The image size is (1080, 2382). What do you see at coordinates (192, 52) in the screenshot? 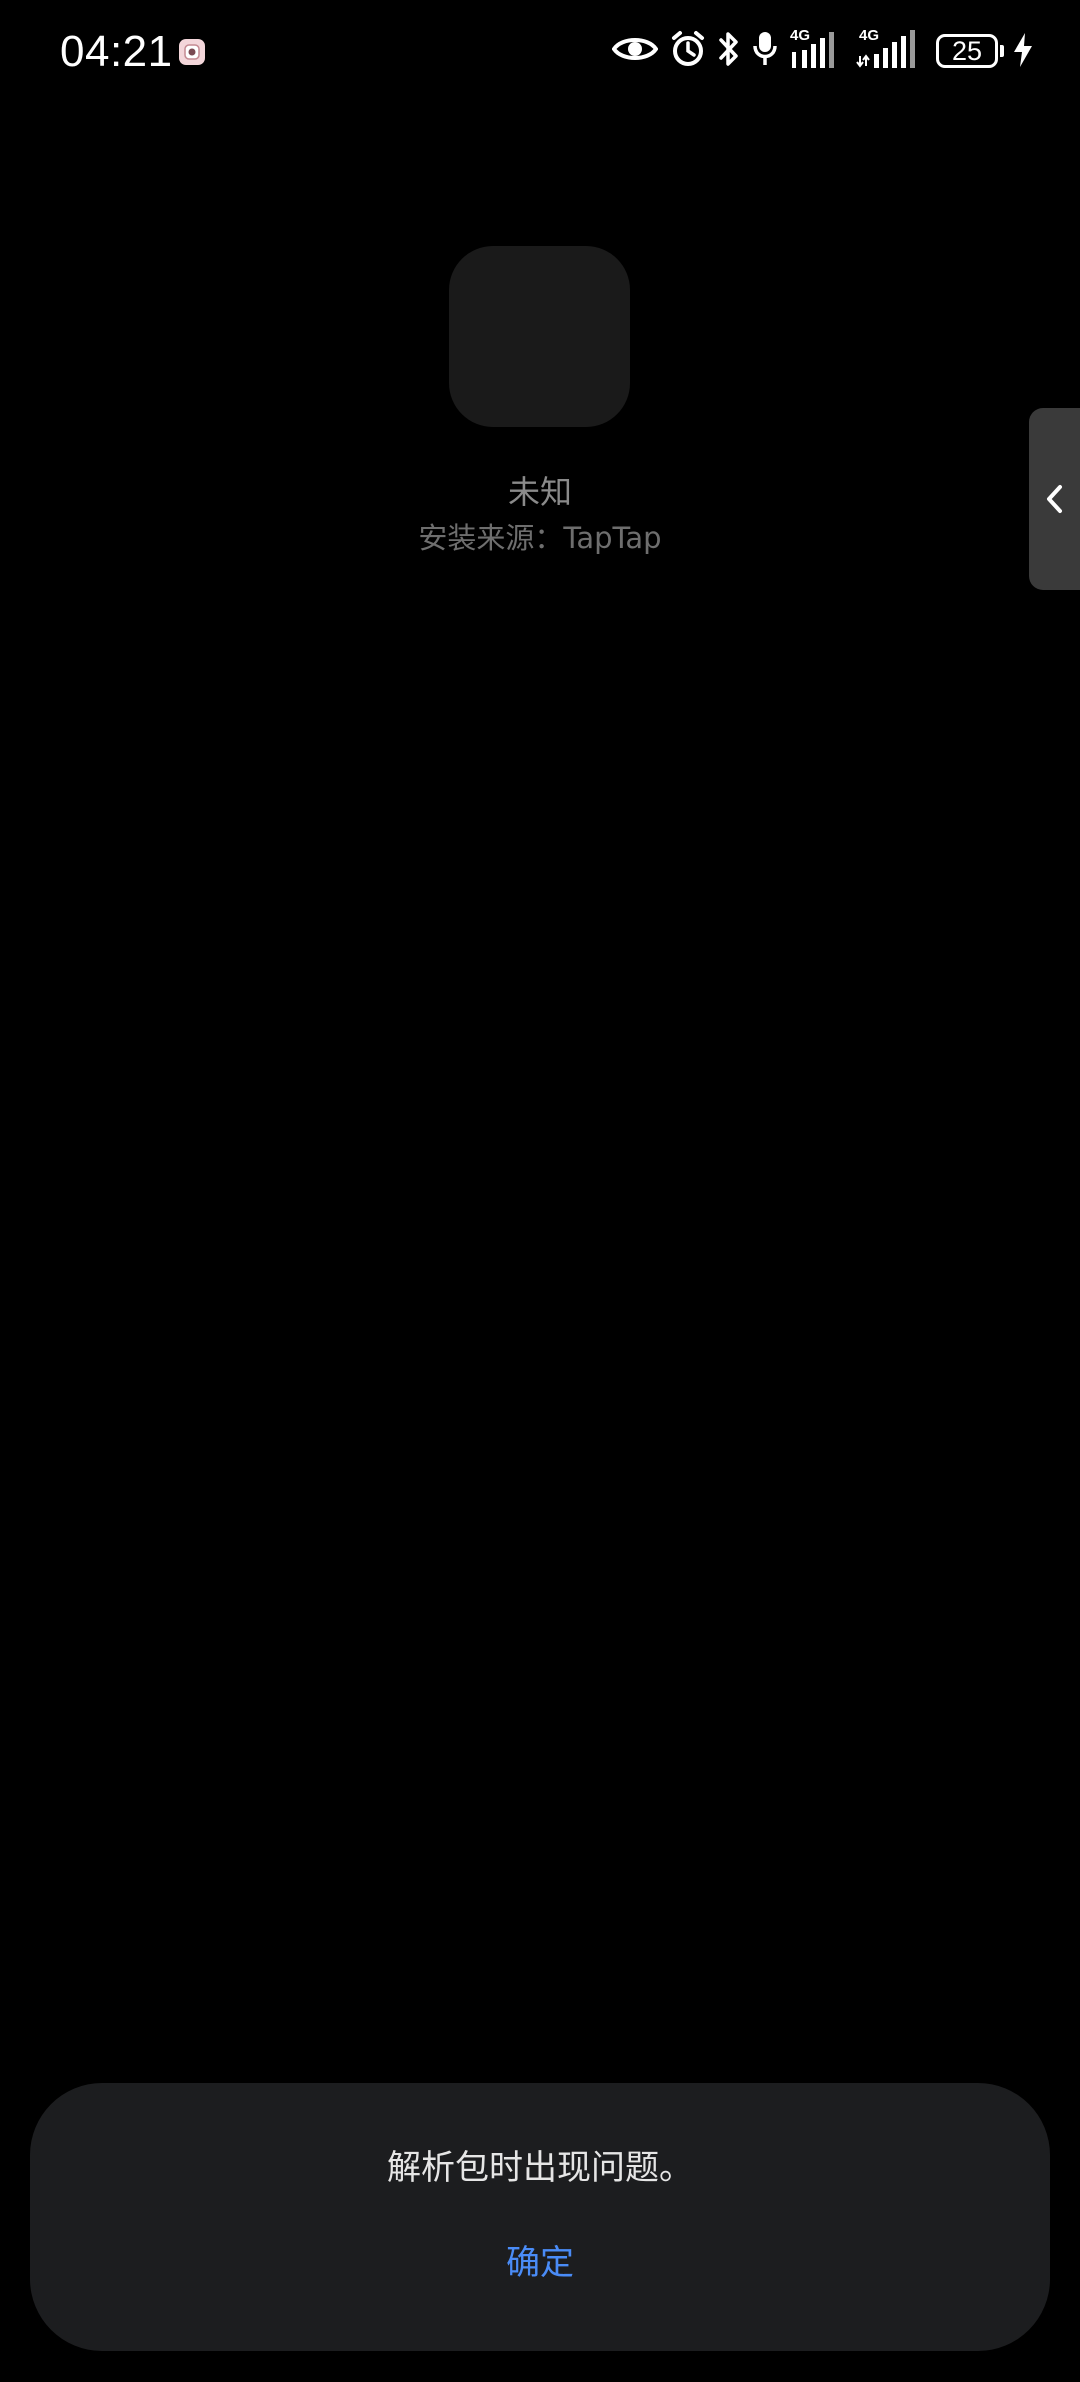
I see `notification-app-icon` at bounding box center [192, 52].